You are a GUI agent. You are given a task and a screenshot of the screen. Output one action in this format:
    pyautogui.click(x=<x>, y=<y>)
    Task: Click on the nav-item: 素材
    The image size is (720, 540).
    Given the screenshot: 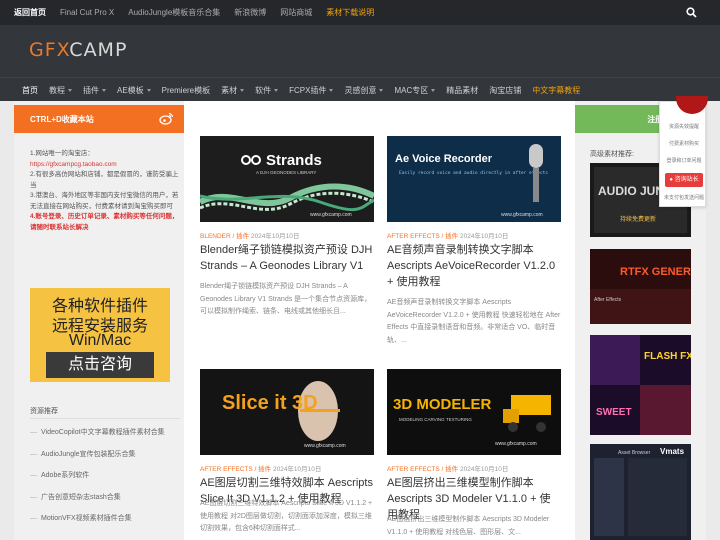 What is the action you would take?
    pyautogui.click(x=233, y=90)
    